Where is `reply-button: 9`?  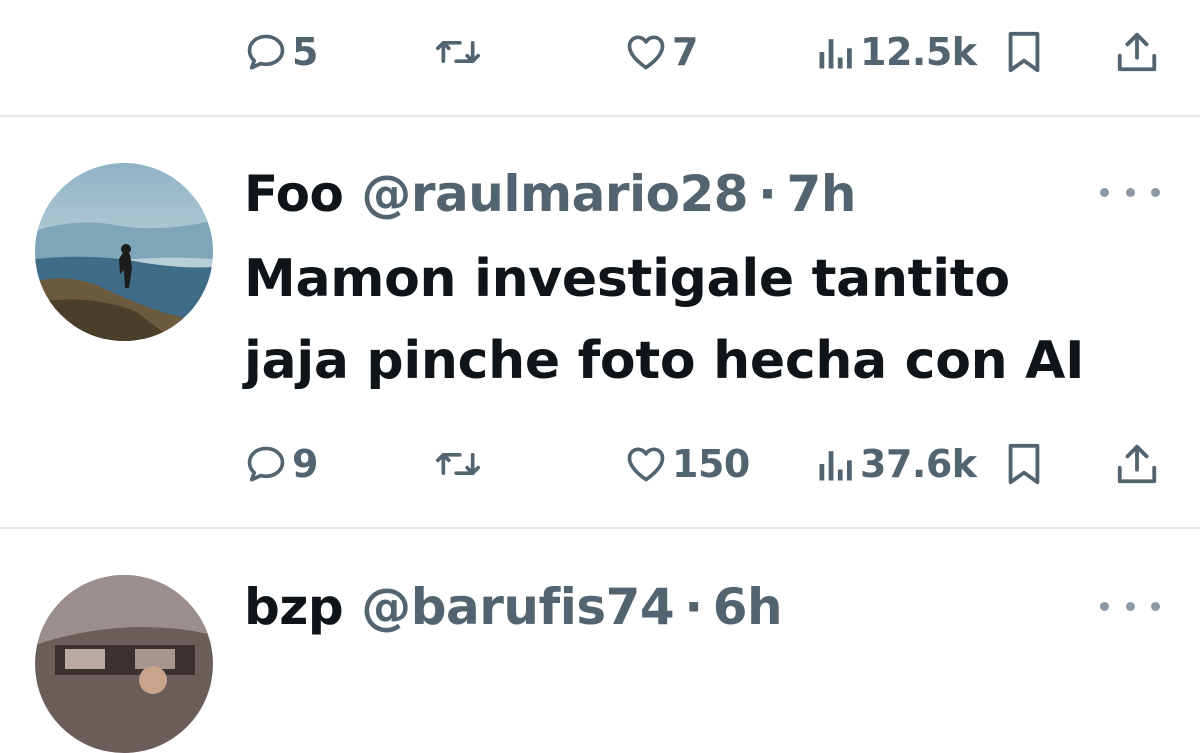
reply-button: 9 is located at coordinates (281, 464).